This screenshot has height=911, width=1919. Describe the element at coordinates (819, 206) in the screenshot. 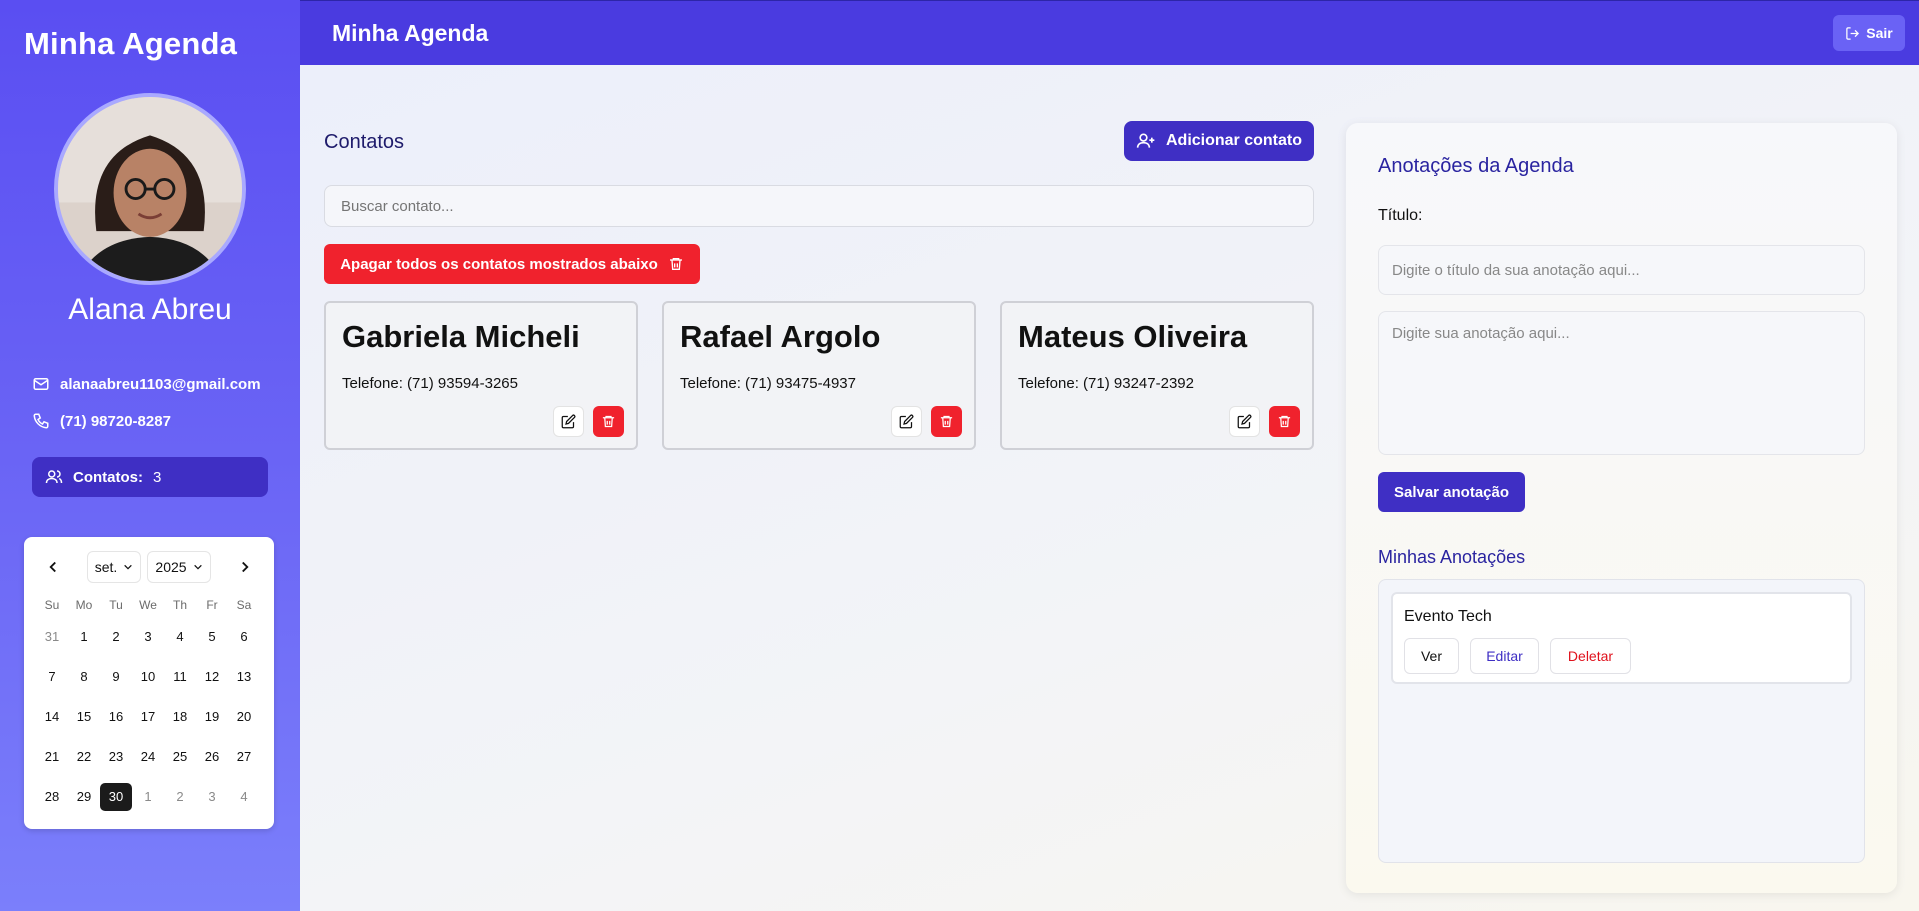

I see `search-input` at that location.